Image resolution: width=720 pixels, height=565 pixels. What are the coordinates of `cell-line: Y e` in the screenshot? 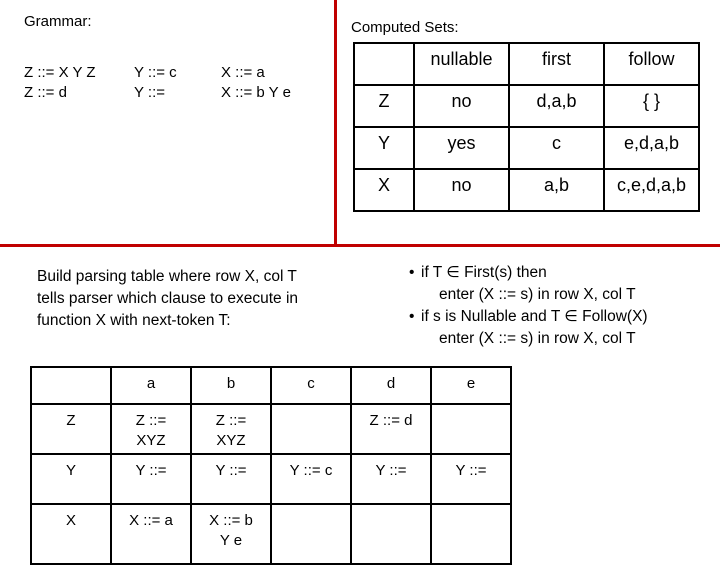 It's located at (231, 540).